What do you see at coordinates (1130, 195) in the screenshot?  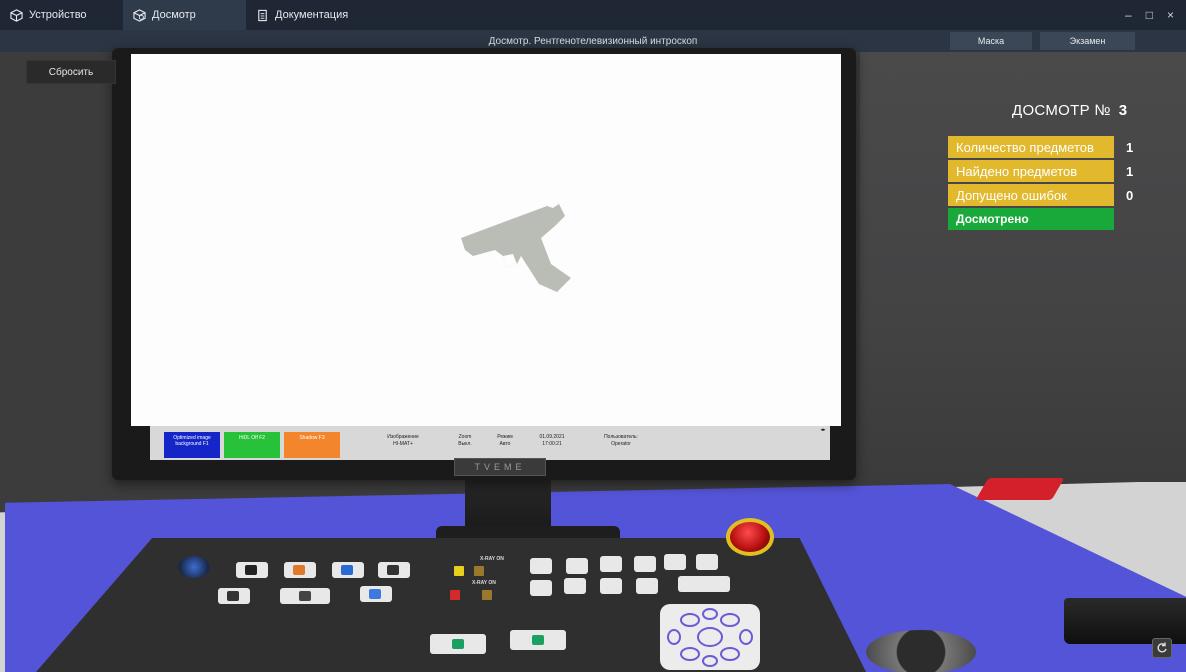 I see `stat-value: 0` at bounding box center [1130, 195].